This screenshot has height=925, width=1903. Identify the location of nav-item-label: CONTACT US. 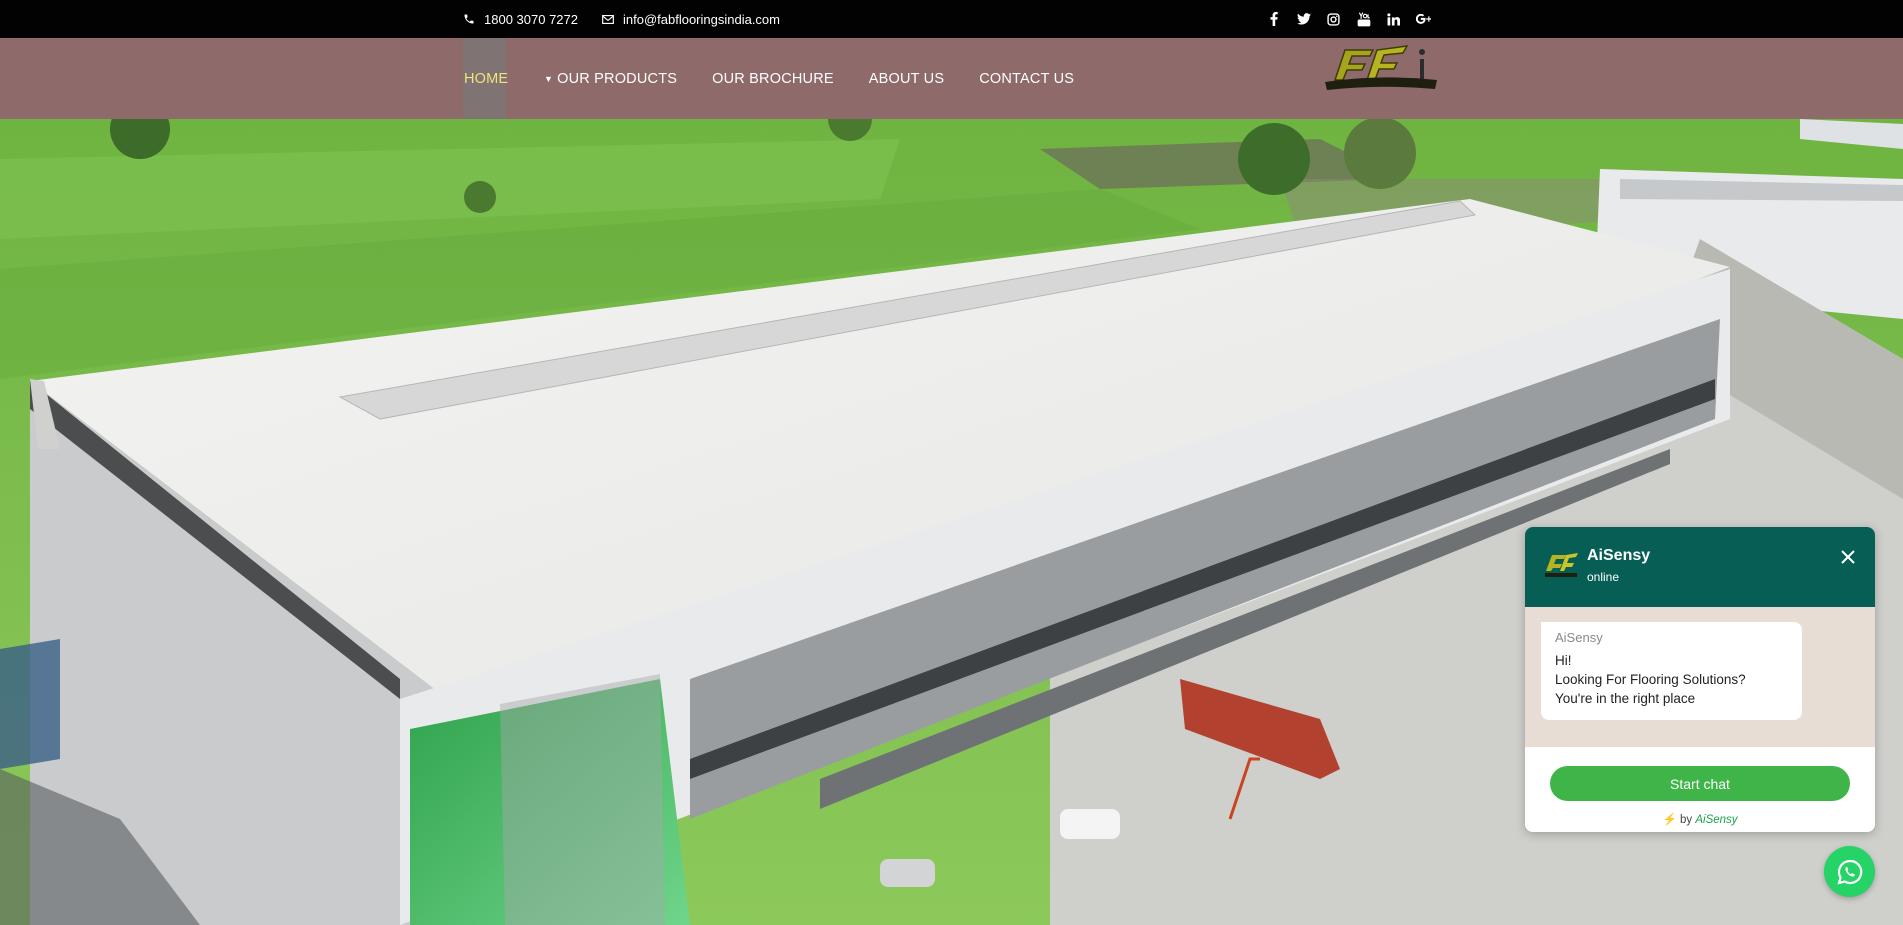
(1027, 78).